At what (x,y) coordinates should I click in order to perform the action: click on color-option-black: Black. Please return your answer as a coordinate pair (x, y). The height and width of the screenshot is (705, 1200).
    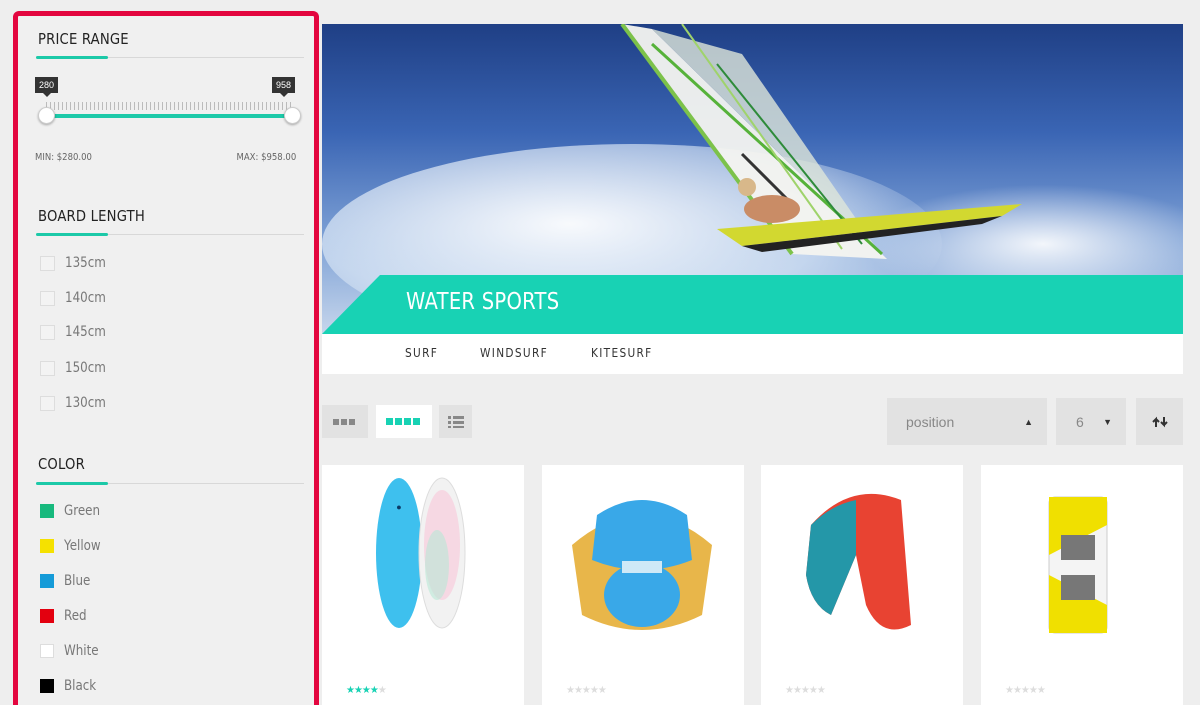
    Looking at the image, I should click on (71, 686).